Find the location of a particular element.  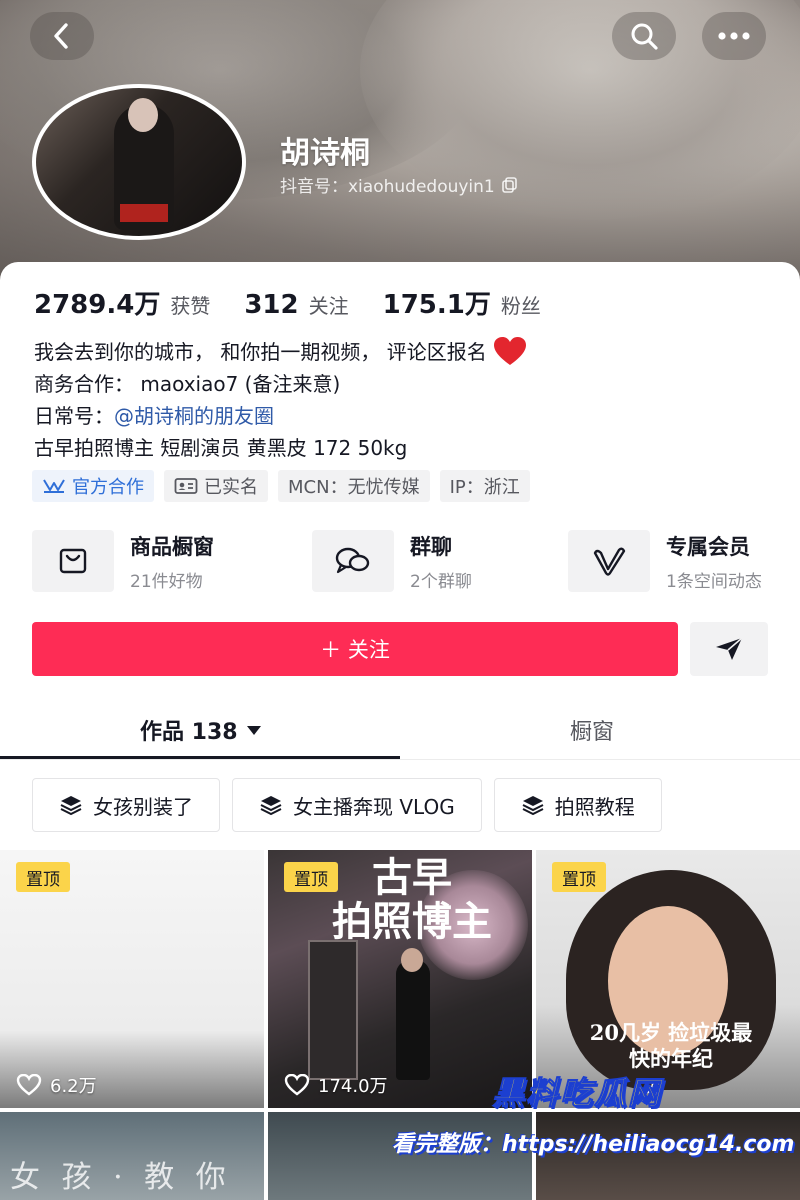

video-tile: 女 孩 · 教 你 is located at coordinates (132, 1156).